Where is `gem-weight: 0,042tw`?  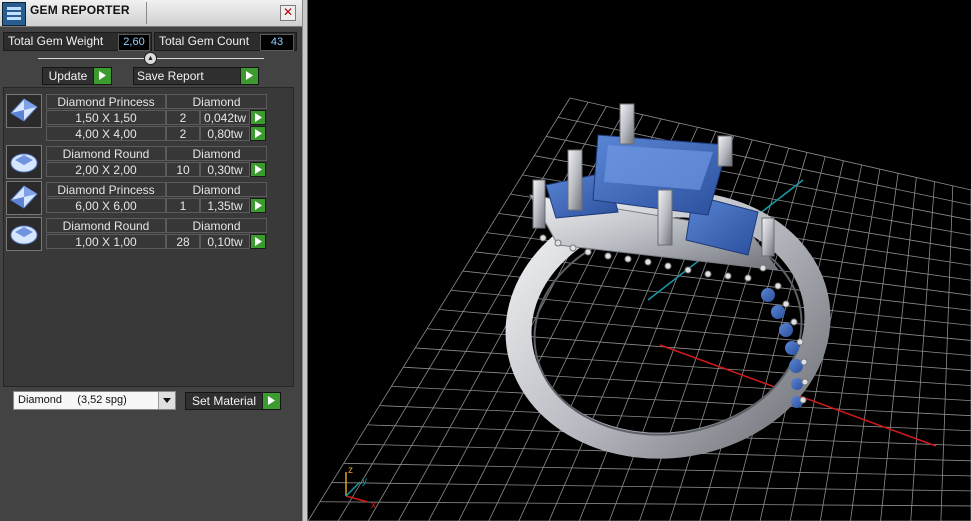
gem-weight: 0,042tw is located at coordinates (225, 117).